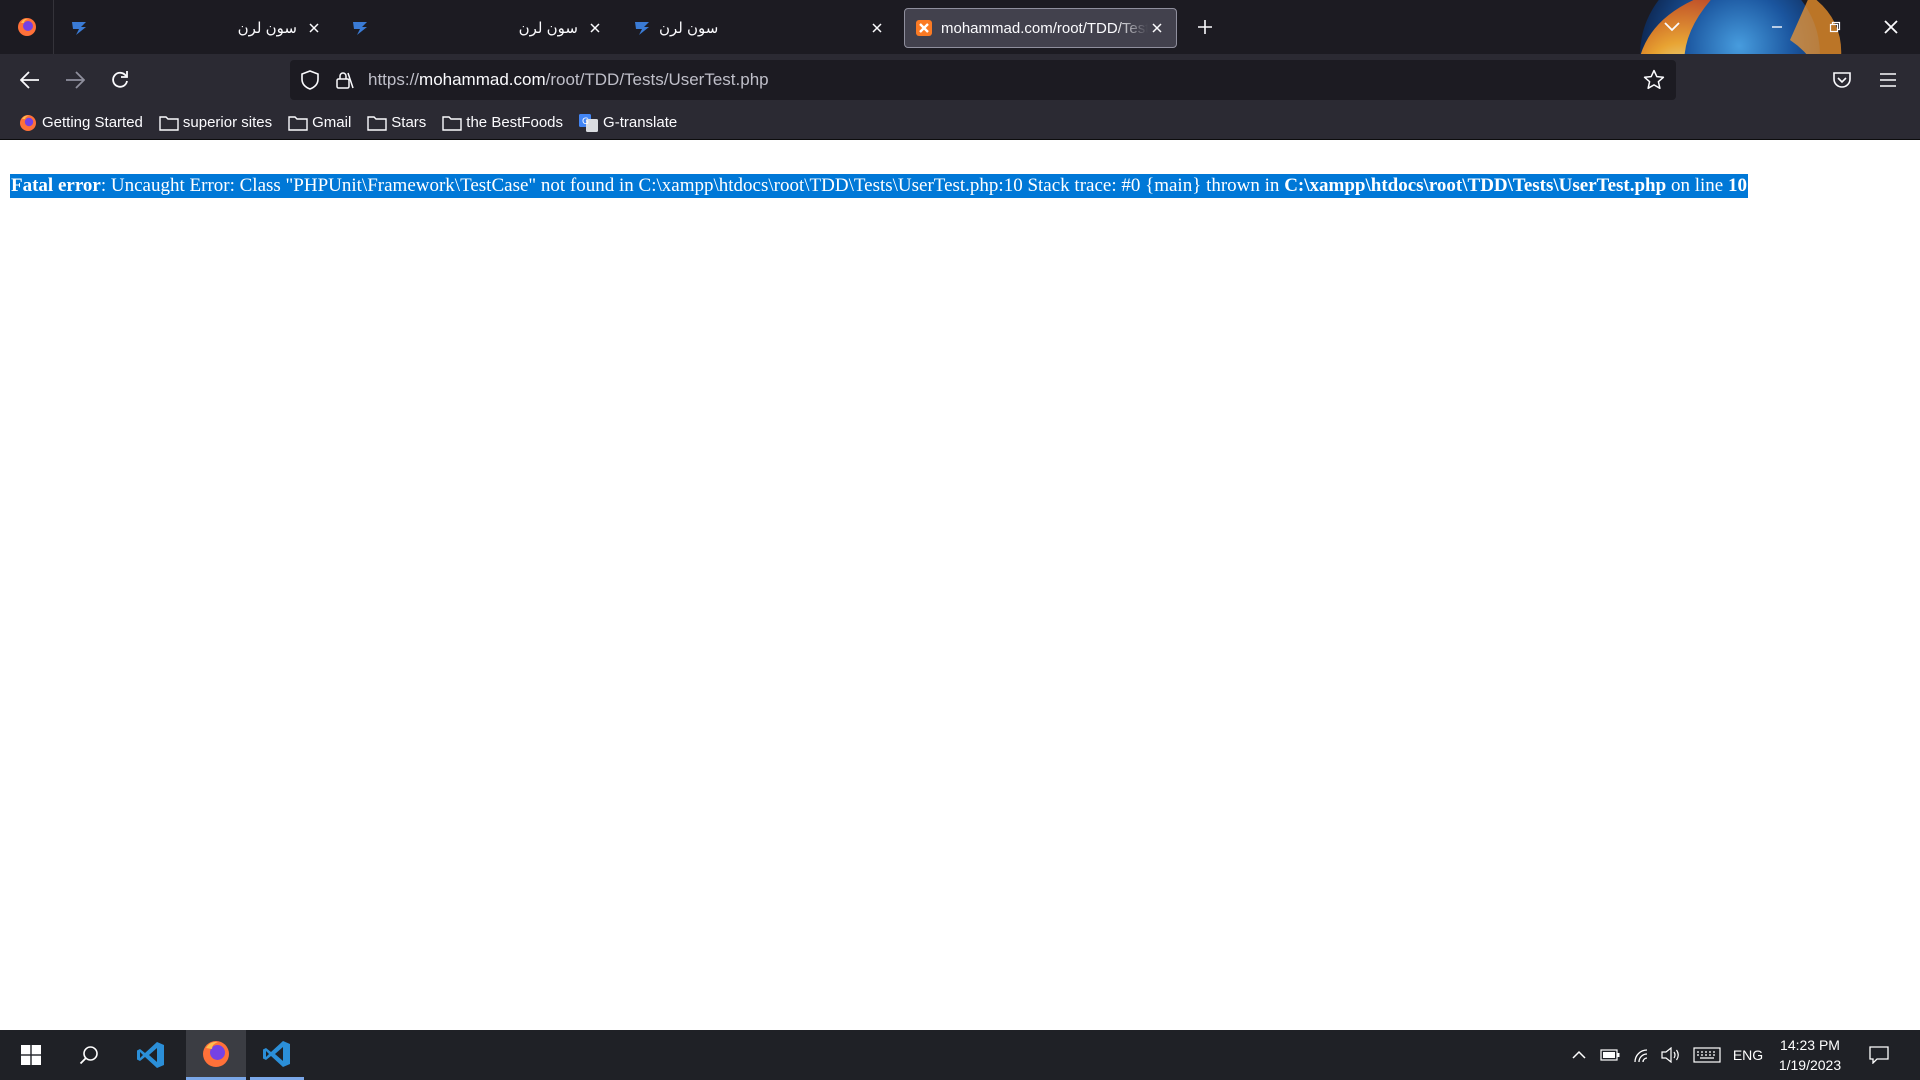  What do you see at coordinates (227, 122) in the screenshot?
I see `bookmark-label: superior sites` at bounding box center [227, 122].